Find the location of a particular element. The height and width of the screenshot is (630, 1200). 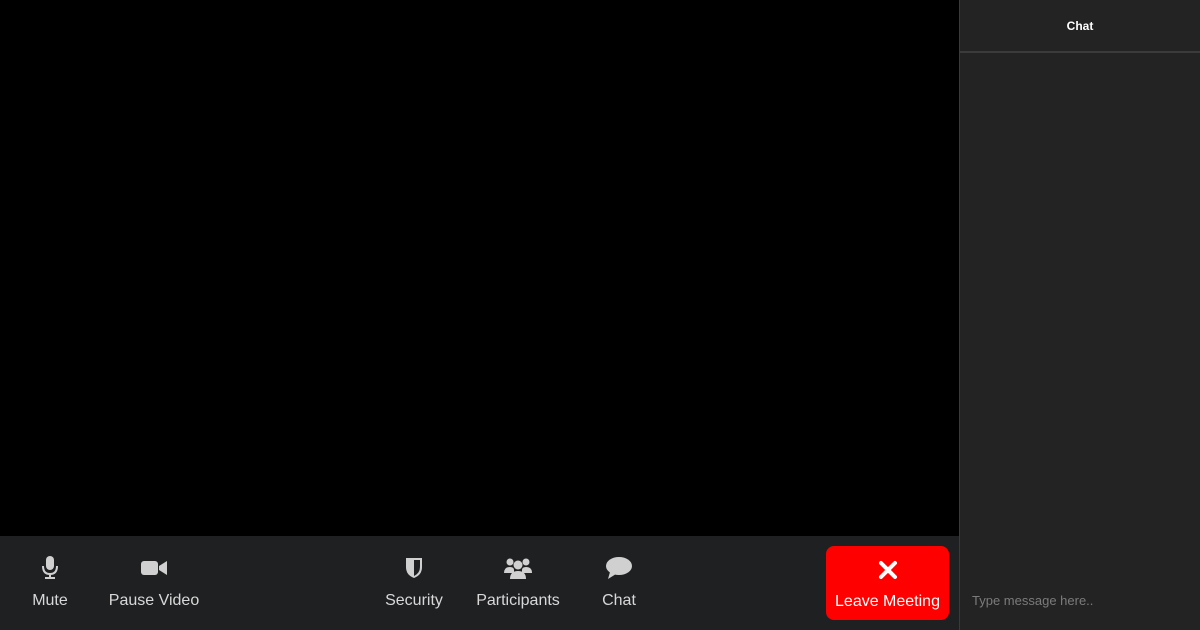

security-button: Security is located at coordinates (414, 583).